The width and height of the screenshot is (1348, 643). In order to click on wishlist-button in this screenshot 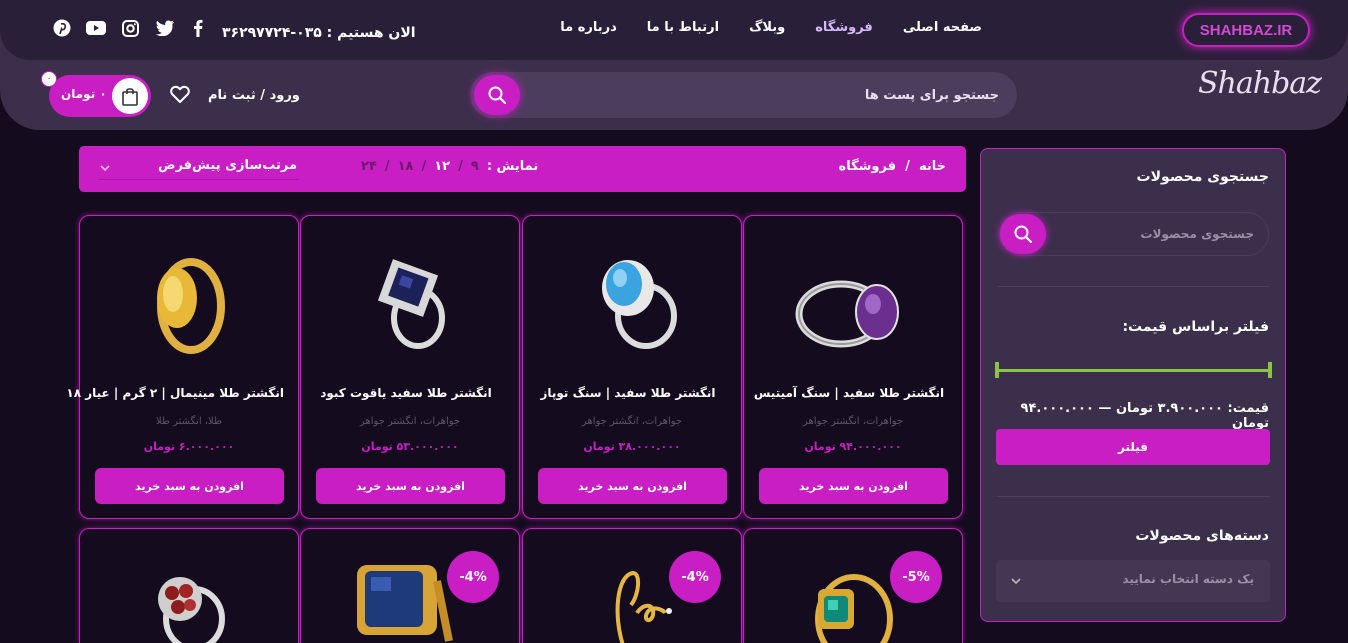, I will do `click(180, 96)`.